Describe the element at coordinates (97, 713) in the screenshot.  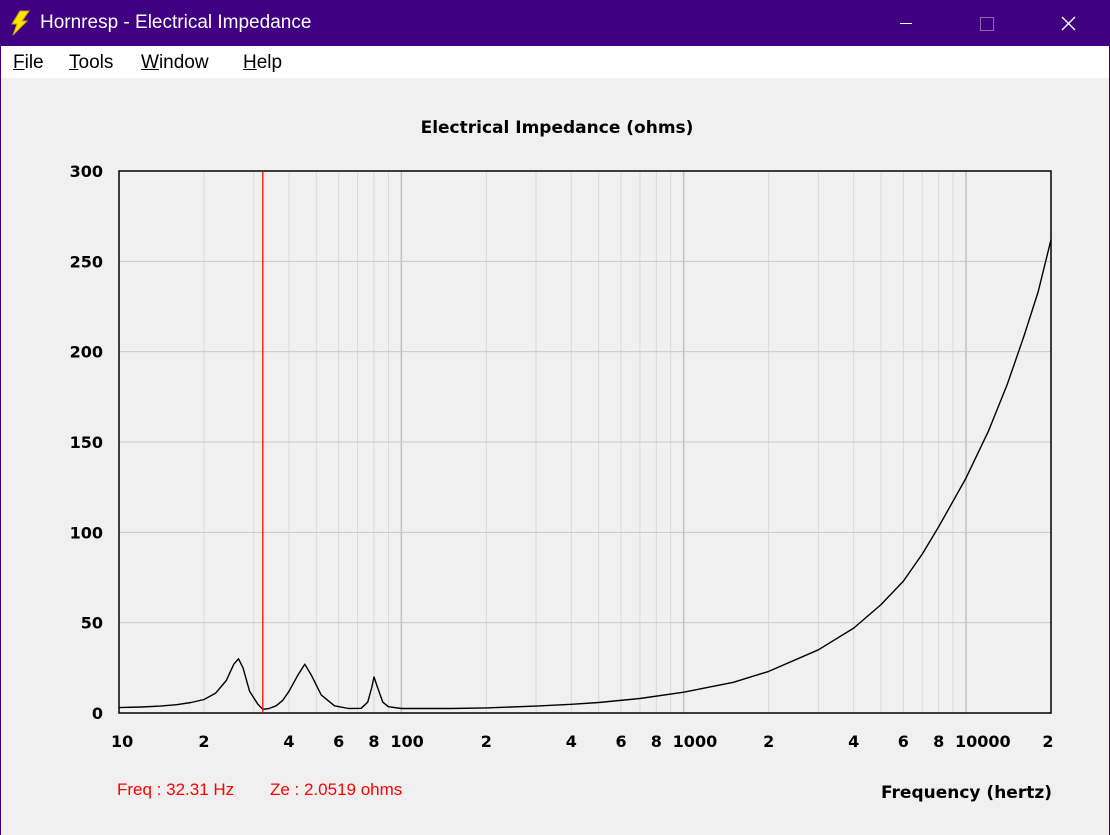
I see `y-tick-label: 0` at that location.